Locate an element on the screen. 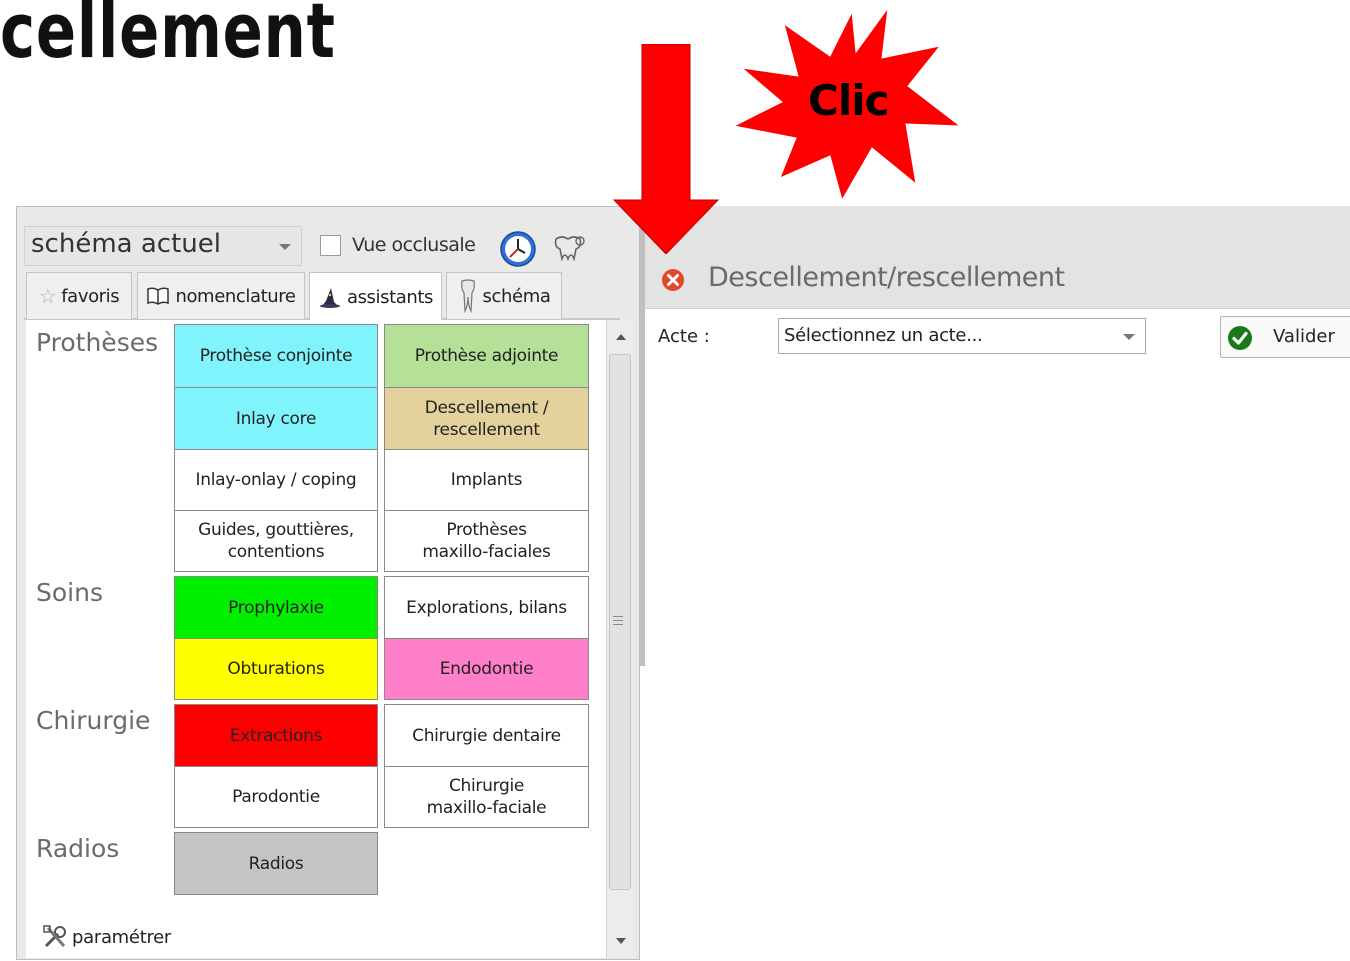 This screenshot has height=961, width=1350. endodontie-button: Endodontie is located at coordinates (486, 669).